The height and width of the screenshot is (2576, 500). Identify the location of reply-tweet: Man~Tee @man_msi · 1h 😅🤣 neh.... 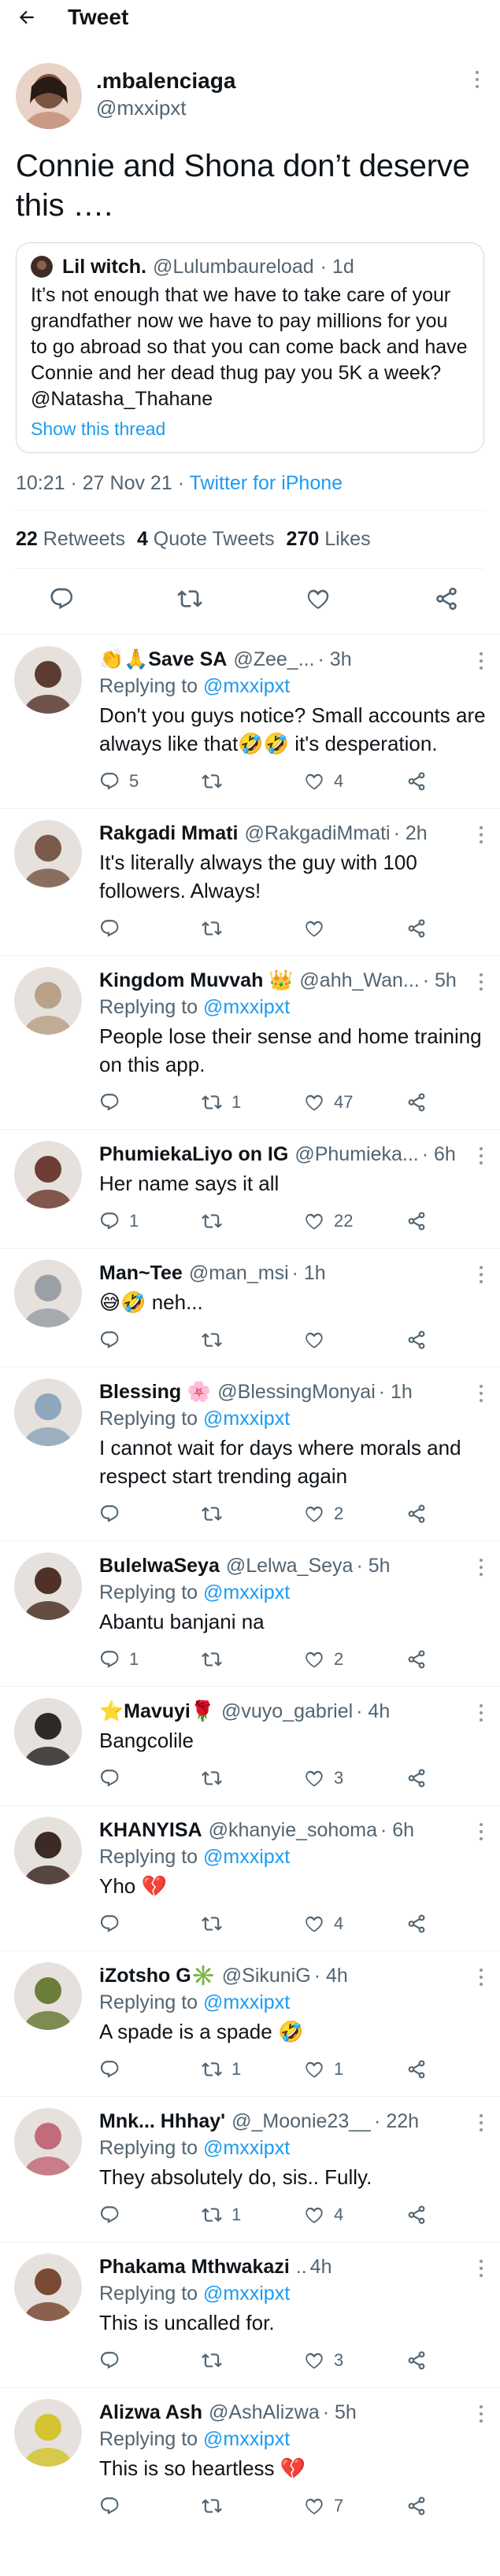
(250, 1307).